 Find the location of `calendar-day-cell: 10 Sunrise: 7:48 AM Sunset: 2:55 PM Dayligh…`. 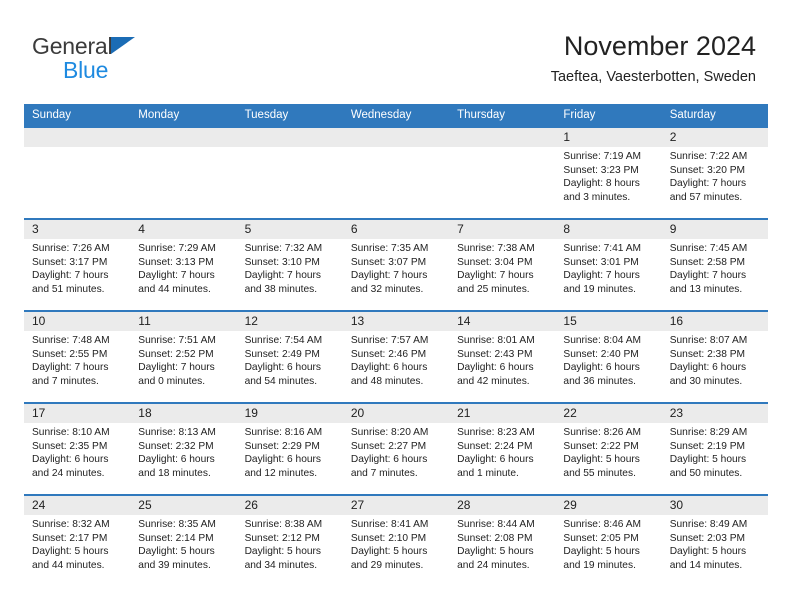

calendar-day-cell: 10 Sunrise: 7:48 AM Sunset: 2:55 PM Dayligh… is located at coordinates (77, 356).